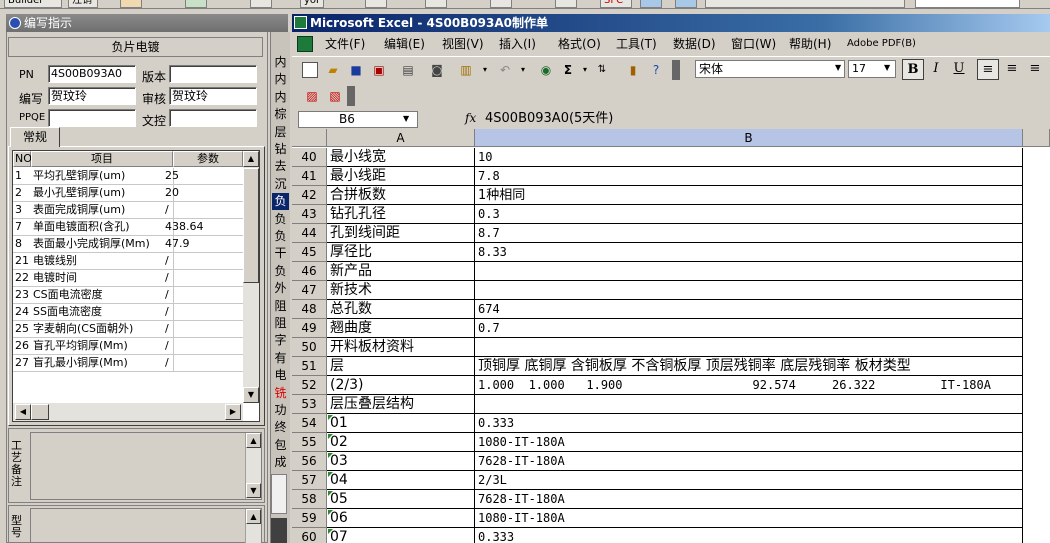 The height and width of the screenshot is (543, 1050). Describe the element at coordinates (309, 328) in the screenshot. I see `row-header: 49` at that location.